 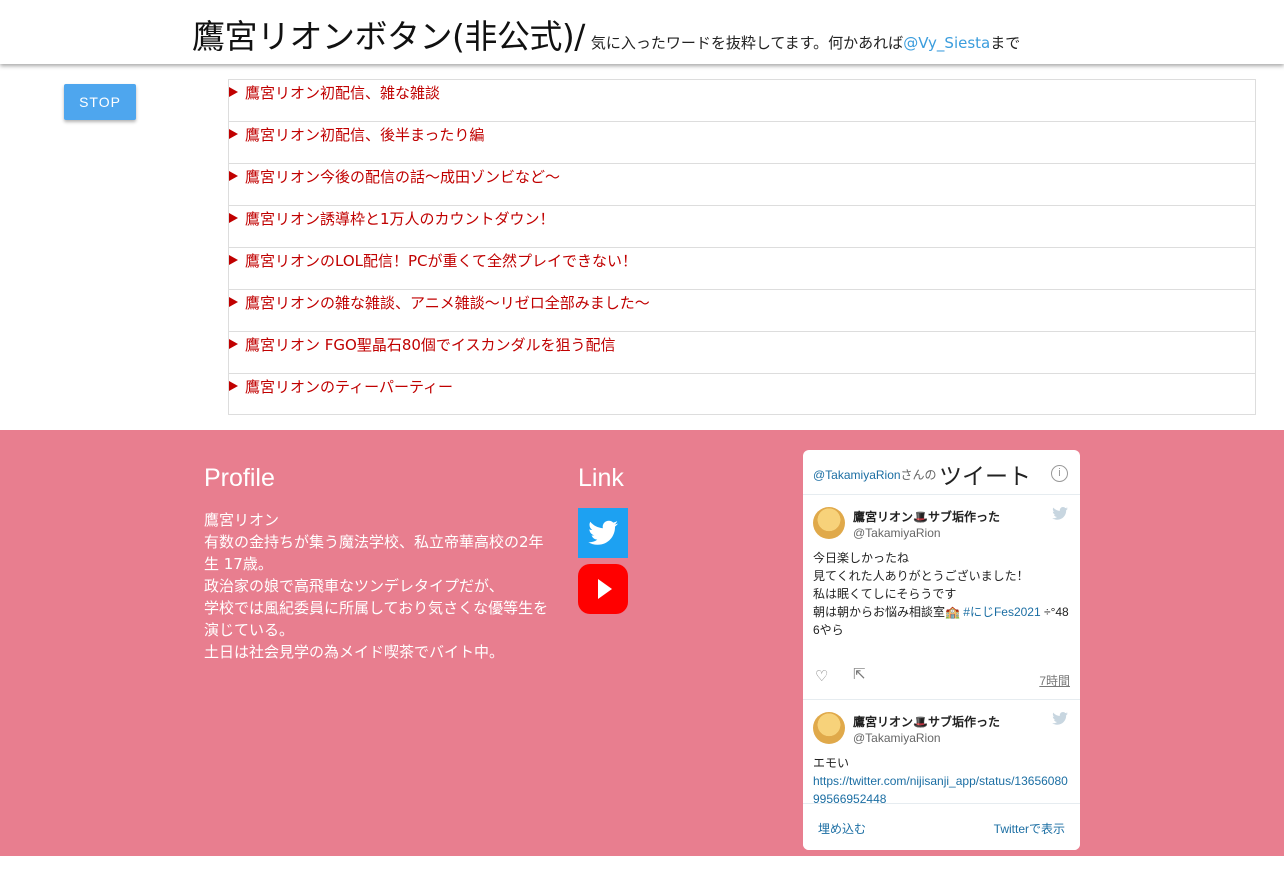 I want to click on view-on-twitter-link: Twitterで表示, so click(x=1029, y=828).